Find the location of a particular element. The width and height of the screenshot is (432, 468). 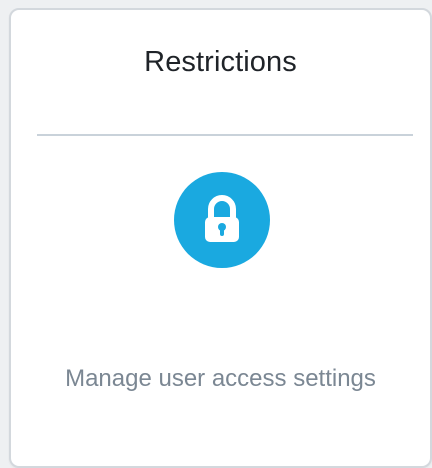

card-description: Manage user access settings is located at coordinates (220, 378).